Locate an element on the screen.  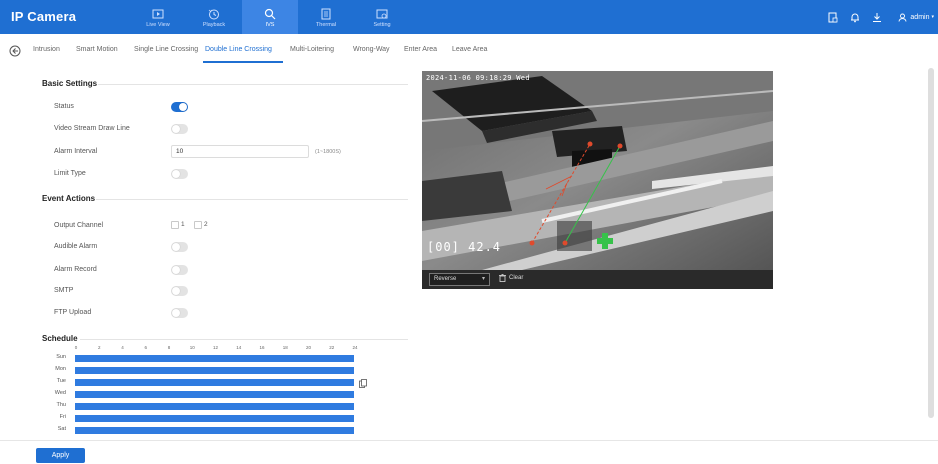
nav-setting: Setting is located at coordinates (382, 17).